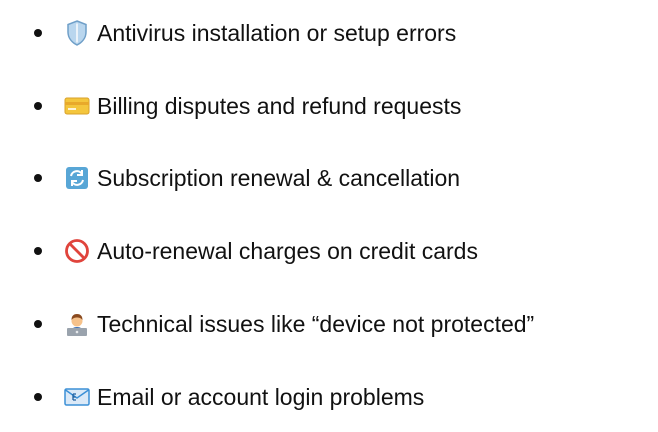 The image size is (658, 432). I want to click on list-item: Billing disputes and refund requests, so click(329, 106).